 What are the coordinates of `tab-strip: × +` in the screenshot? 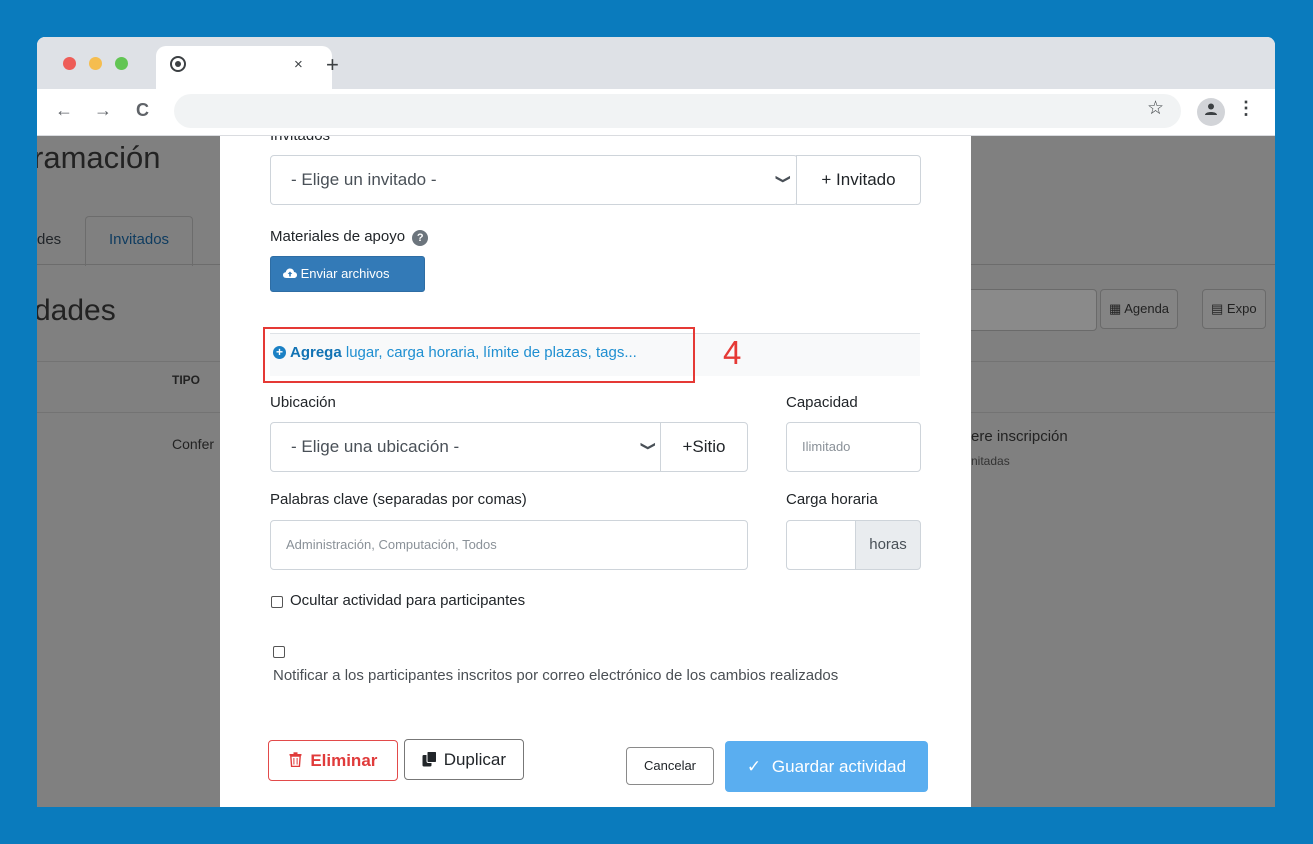 It's located at (656, 63).